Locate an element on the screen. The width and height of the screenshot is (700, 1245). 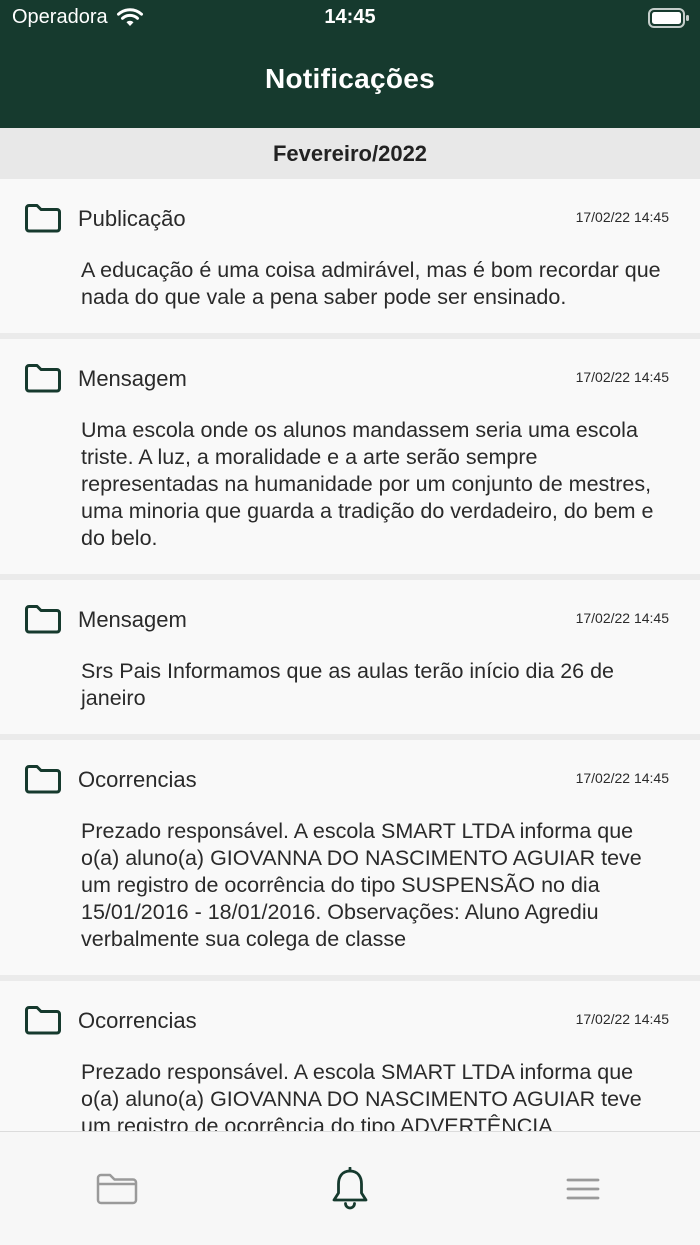
tab-menu is located at coordinates (583, 1189).